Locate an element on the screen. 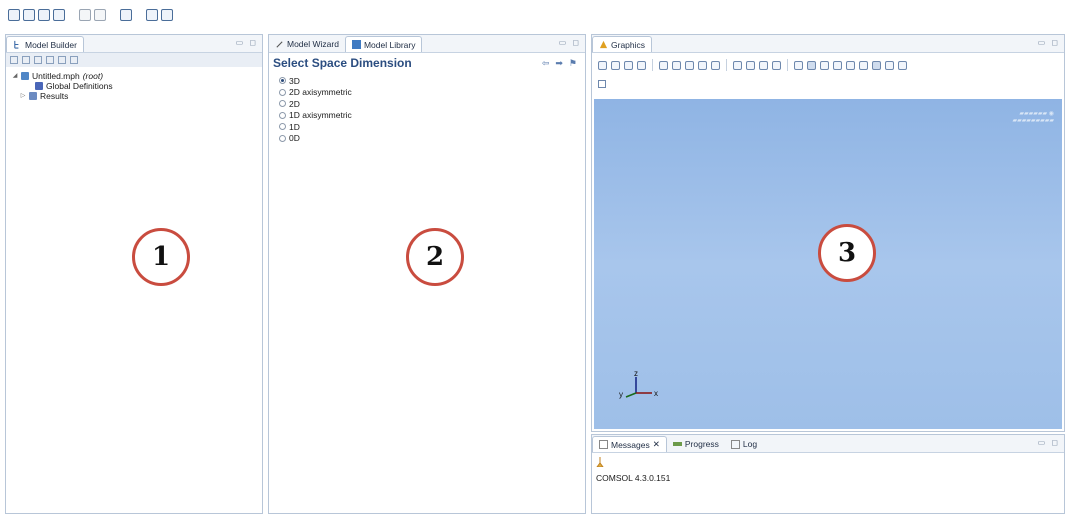 The height and width of the screenshot is (516, 1069). progress-icon is located at coordinates (677, 444).